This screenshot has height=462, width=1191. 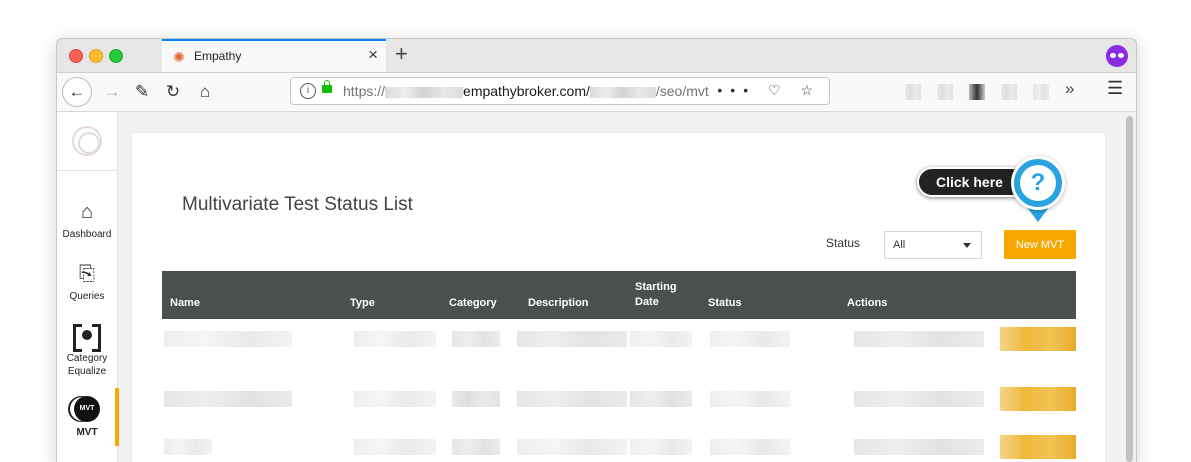 I want to click on minimize-window-button, so click(x=96, y=56).